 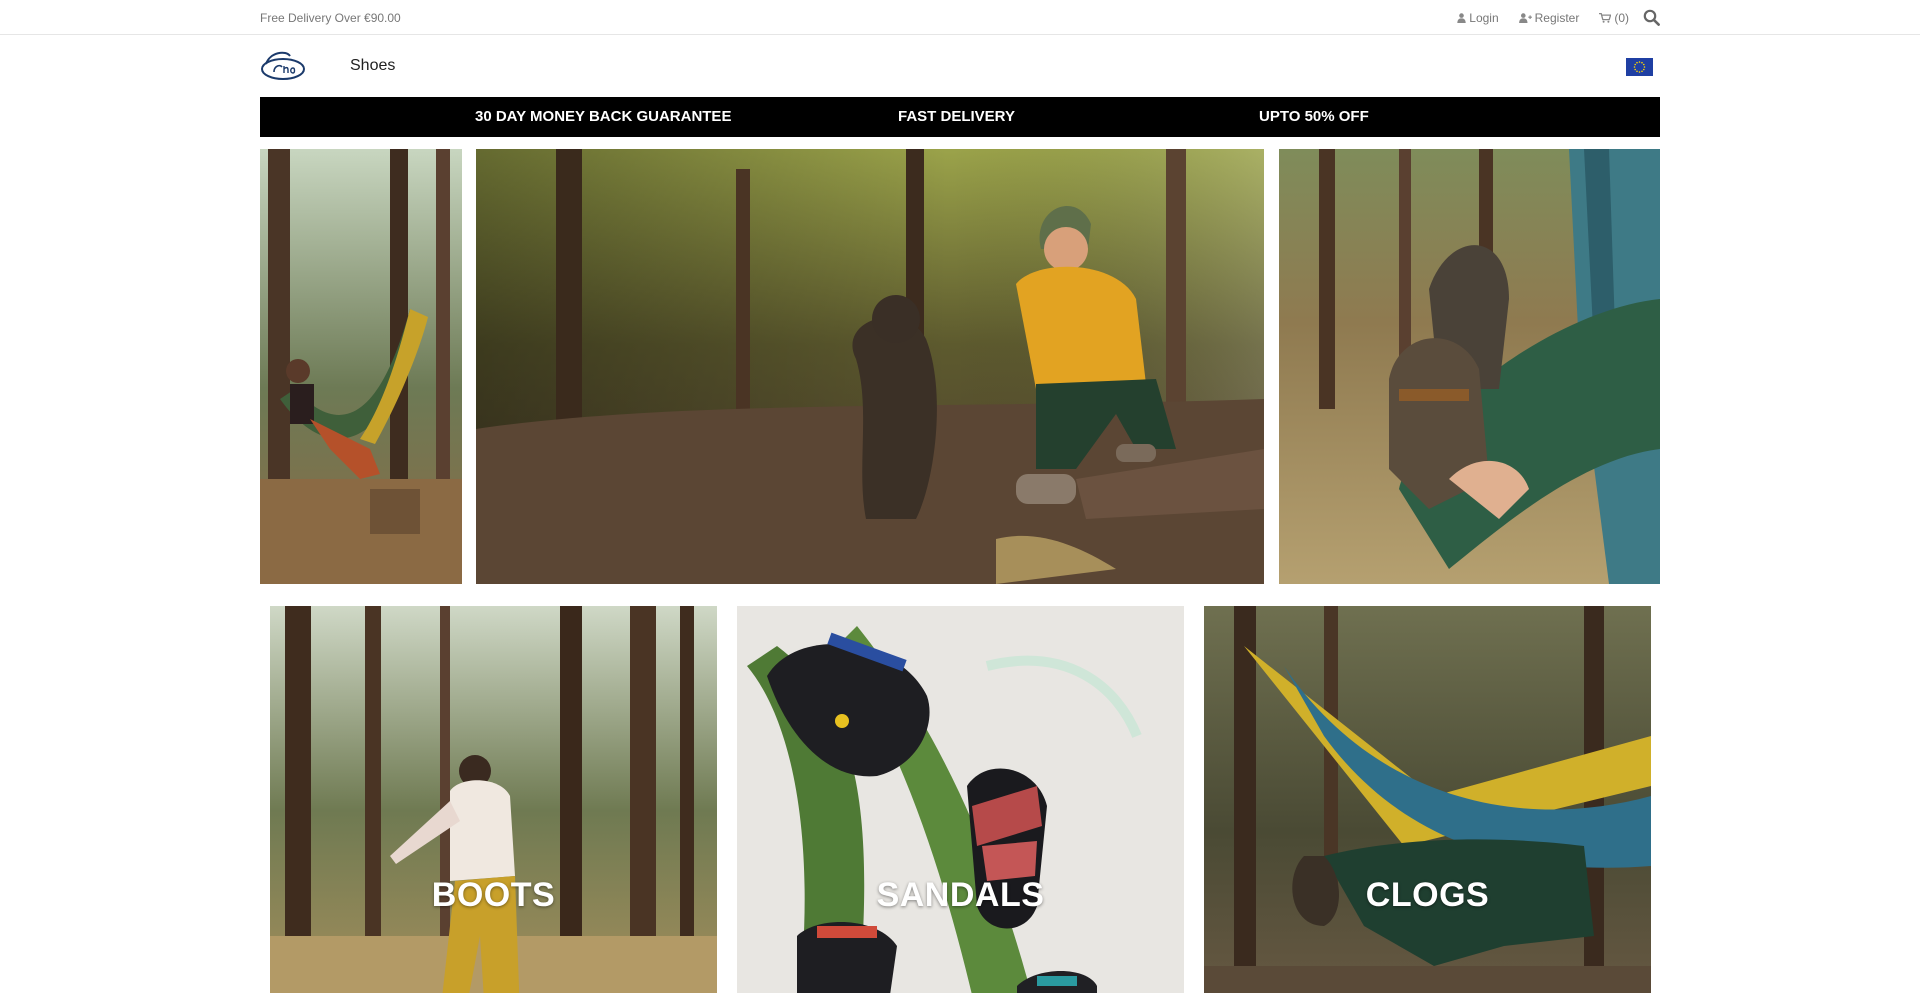 I want to click on login-link: Login, so click(x=1478, y=17).